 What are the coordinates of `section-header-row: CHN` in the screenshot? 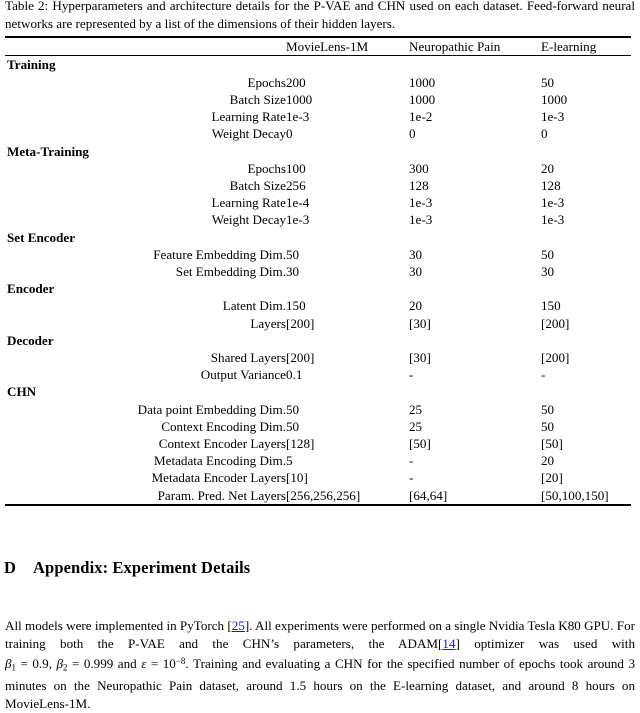 It's located at (318, 391).